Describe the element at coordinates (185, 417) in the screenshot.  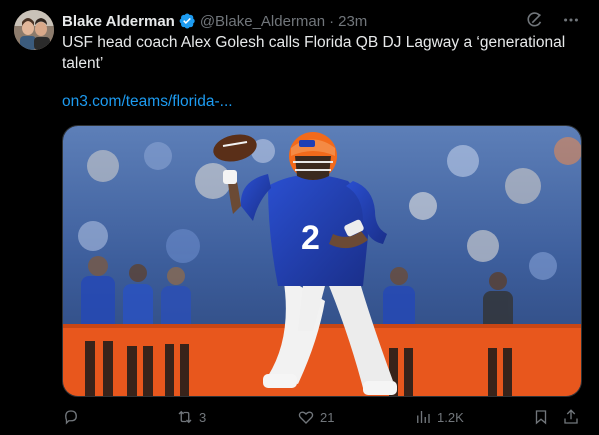
I see `retweet-icon` at that location.